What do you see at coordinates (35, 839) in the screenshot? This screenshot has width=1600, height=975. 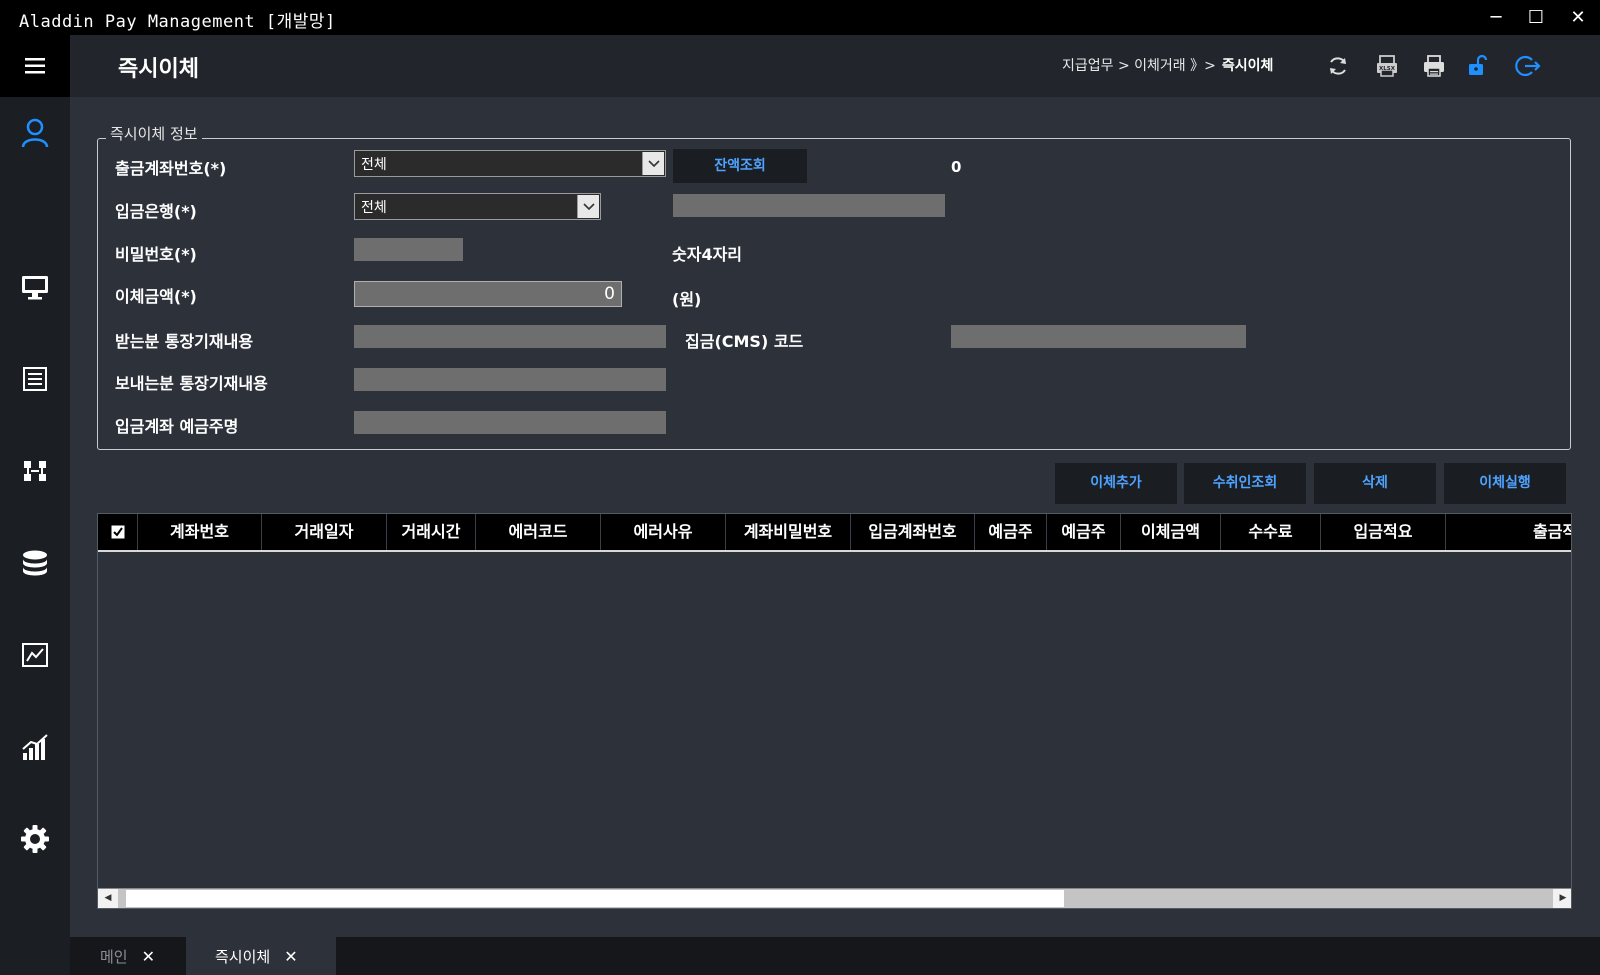 I see `gear-icon` at bounding box center [35, 839].